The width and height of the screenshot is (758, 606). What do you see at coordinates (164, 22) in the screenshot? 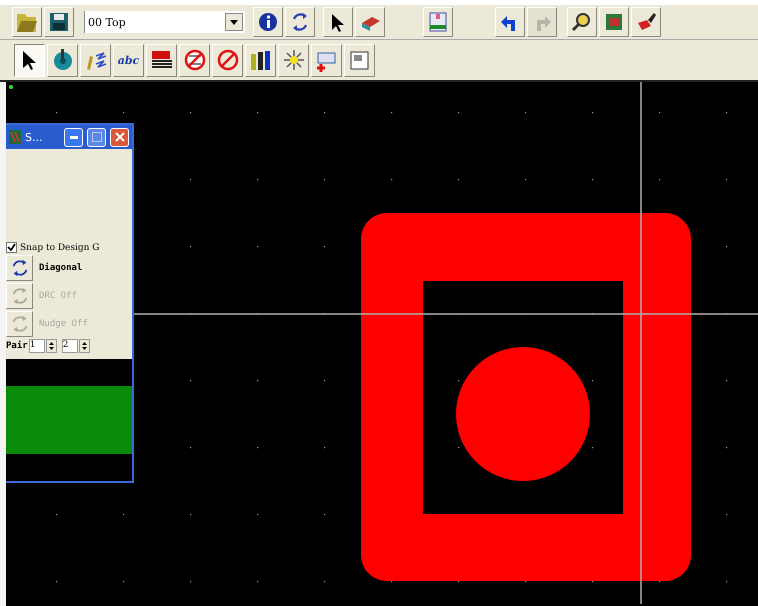
I see `layer-dropdown: 00 Top` at bounding box center [164, 22].